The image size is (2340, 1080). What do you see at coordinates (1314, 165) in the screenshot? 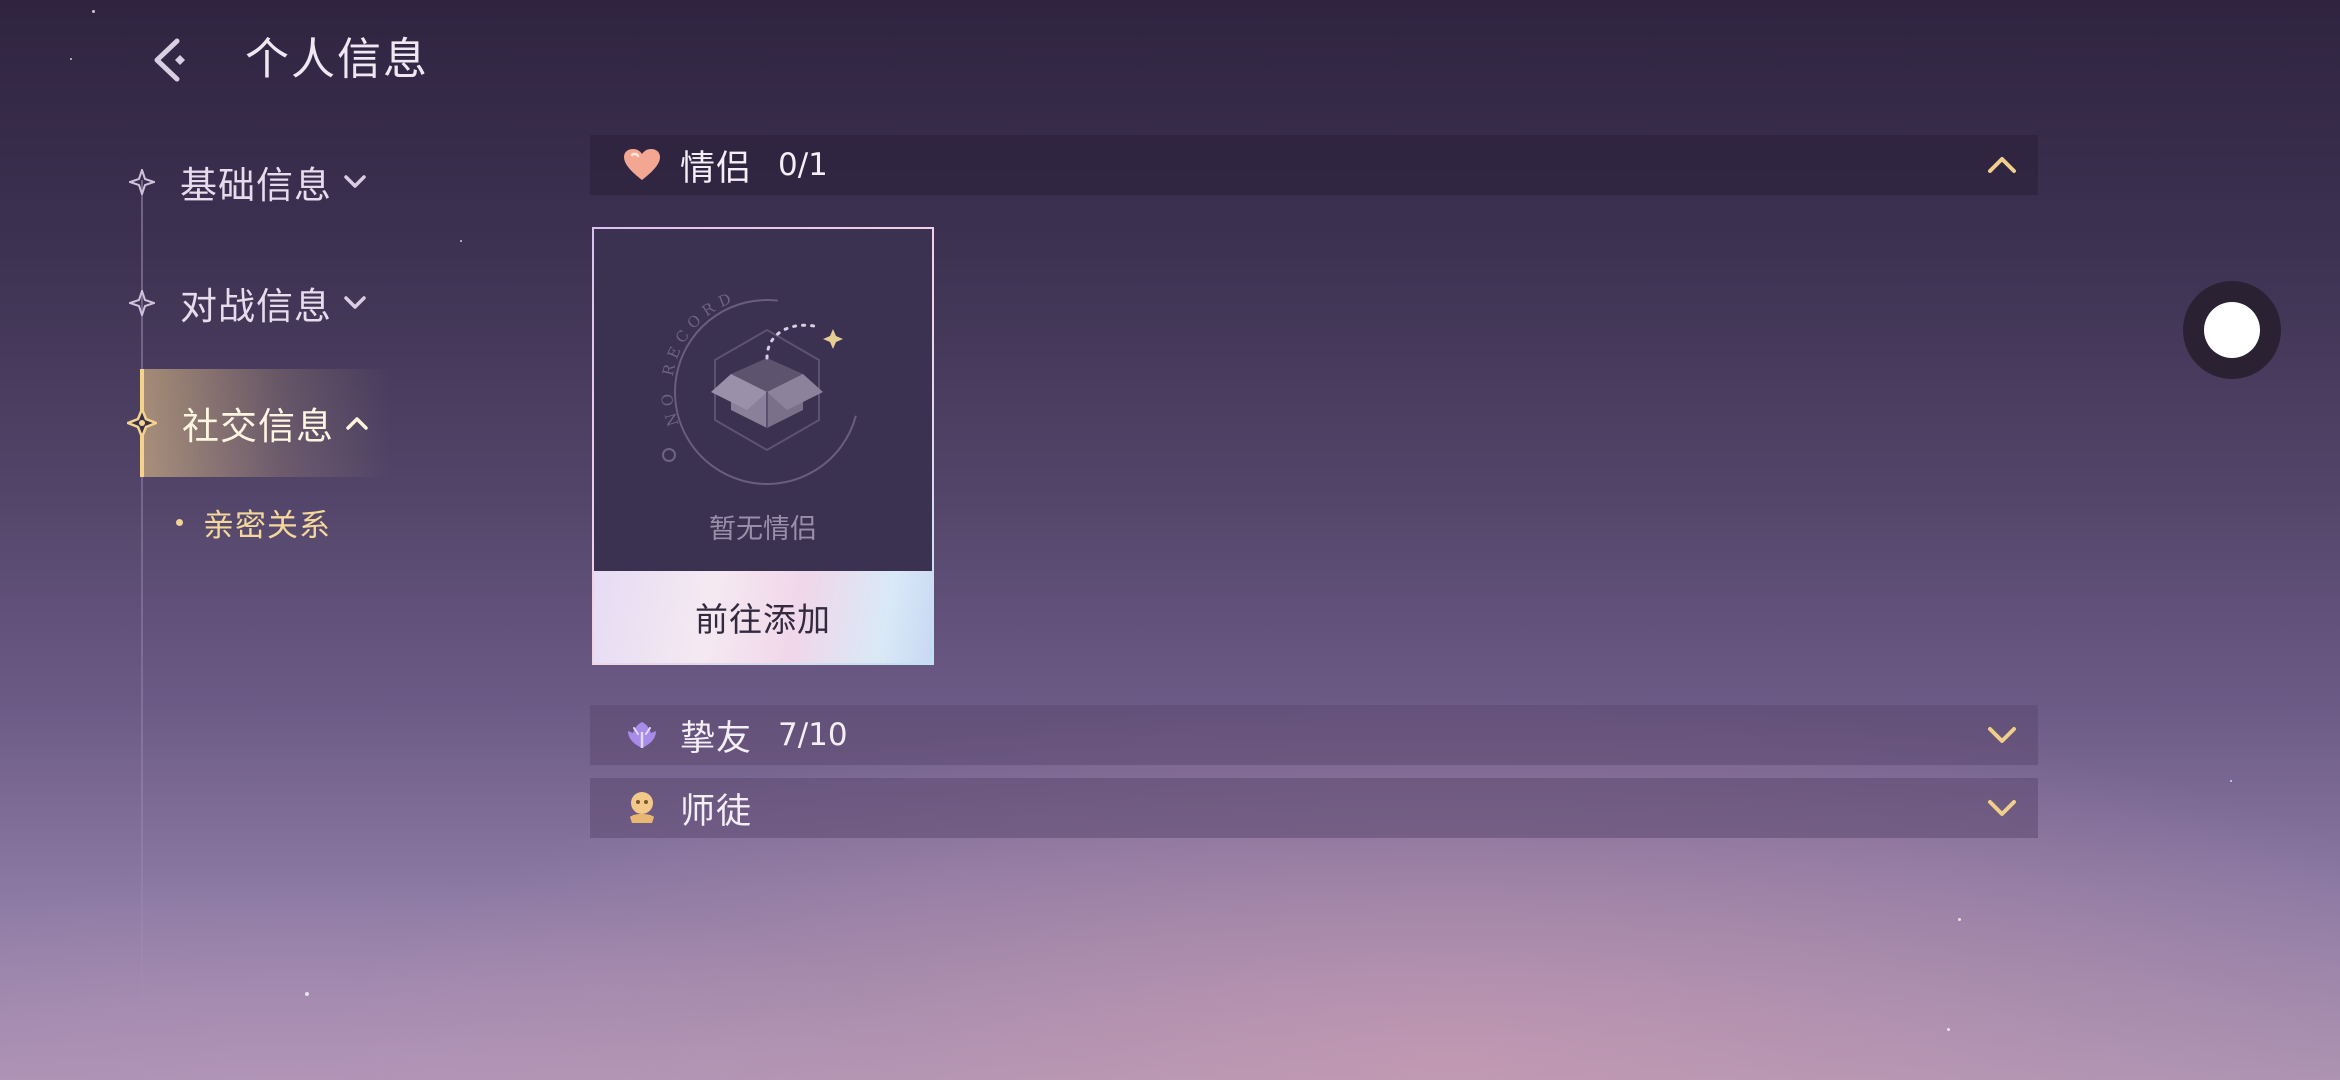
I see `section-header-couple: 情侣 0/1` at bounding box center [1314, 165].